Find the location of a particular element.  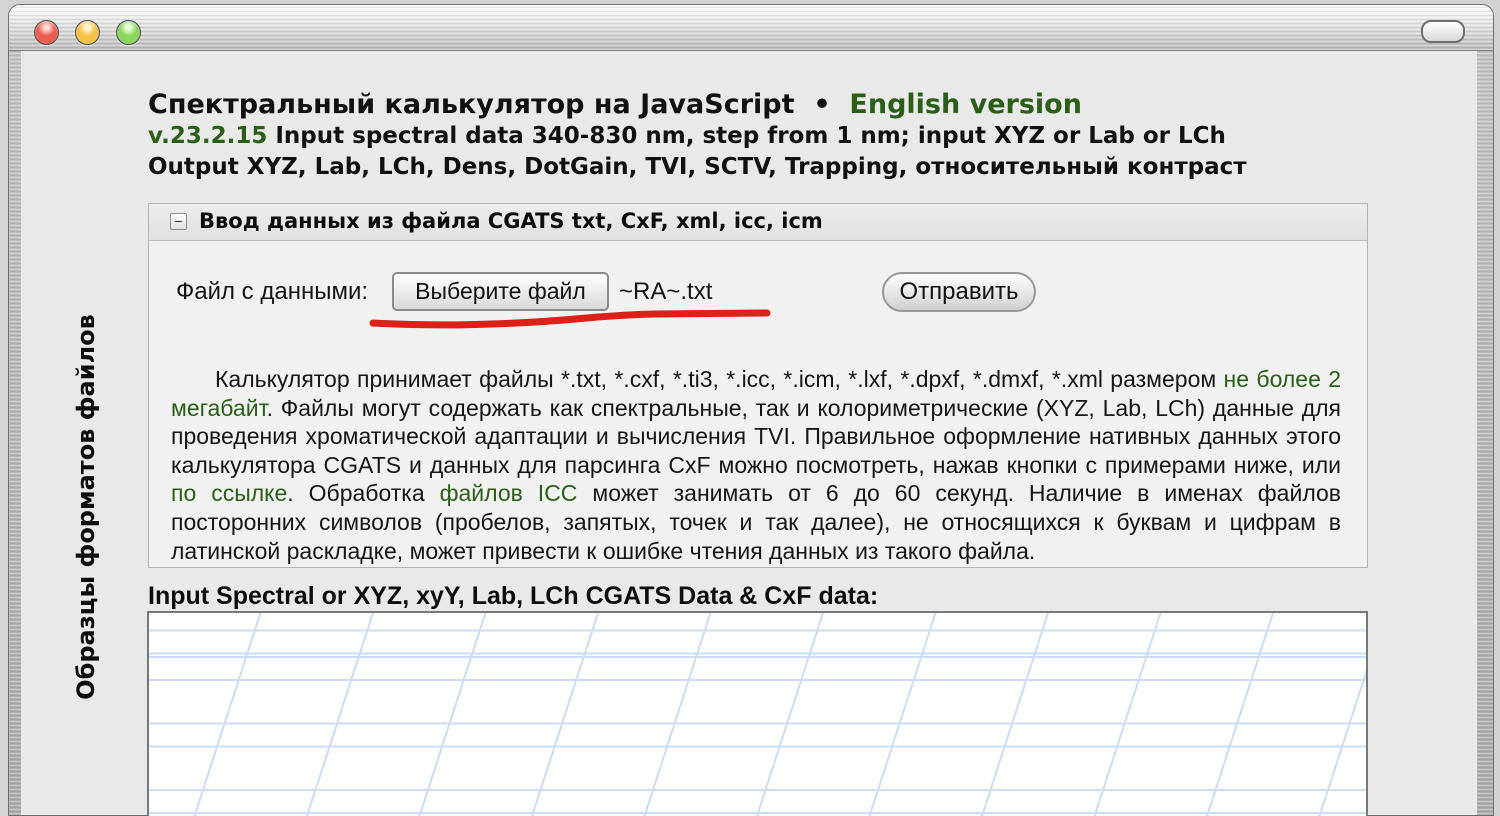

choose-file-button: Выберите файл is located at coordinates (500, 291).